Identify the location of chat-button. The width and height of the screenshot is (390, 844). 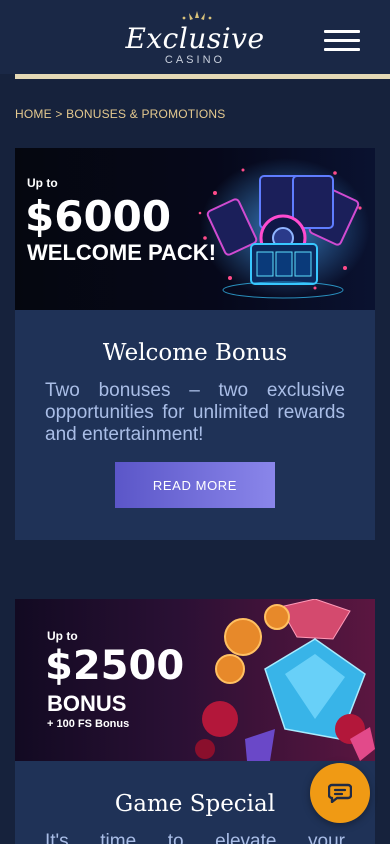
(340, 793).